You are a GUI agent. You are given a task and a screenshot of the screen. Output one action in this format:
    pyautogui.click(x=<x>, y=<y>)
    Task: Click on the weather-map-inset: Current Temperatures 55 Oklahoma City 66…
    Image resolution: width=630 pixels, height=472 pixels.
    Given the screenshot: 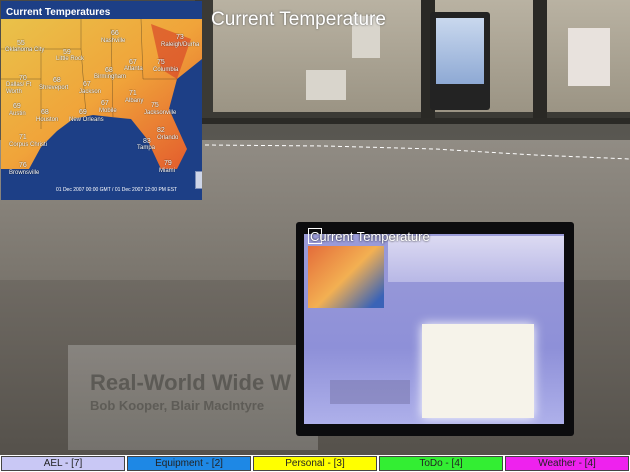 What is the action you would take?
    pyautogui.click(x=101, y=100)
    